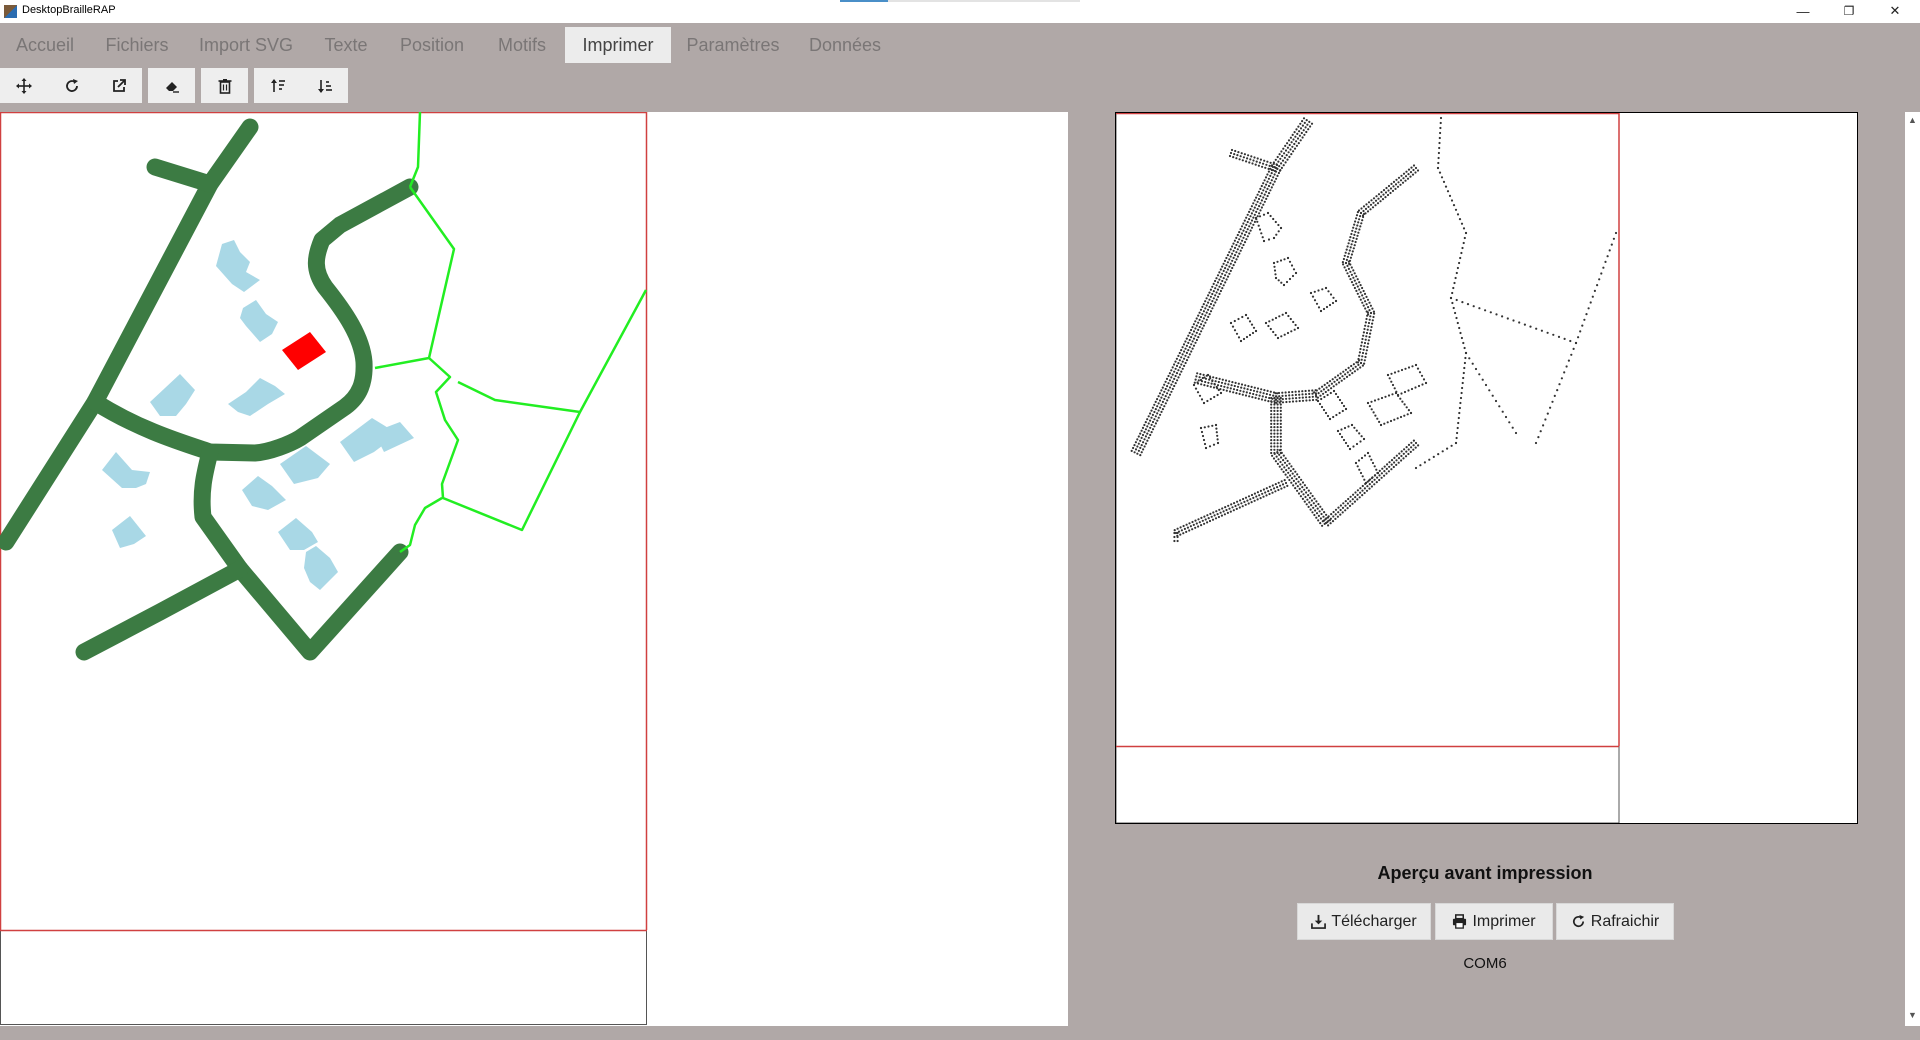 This screenshot has height=1040, width=1920. What do you see at coordinates (1319, 921) in the screenshot?
I see `download-icon` at bounding box center [1319, 921].